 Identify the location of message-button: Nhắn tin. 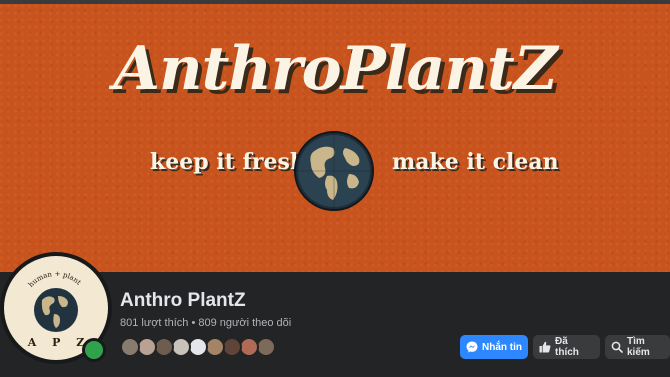
(494, 347).